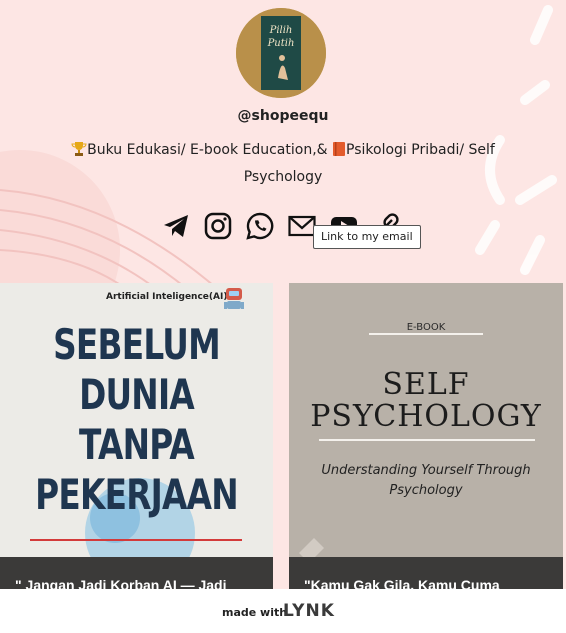 This screenshot has height=633, width=566. I want to click on made-with-label: made with, so click(255, 612).